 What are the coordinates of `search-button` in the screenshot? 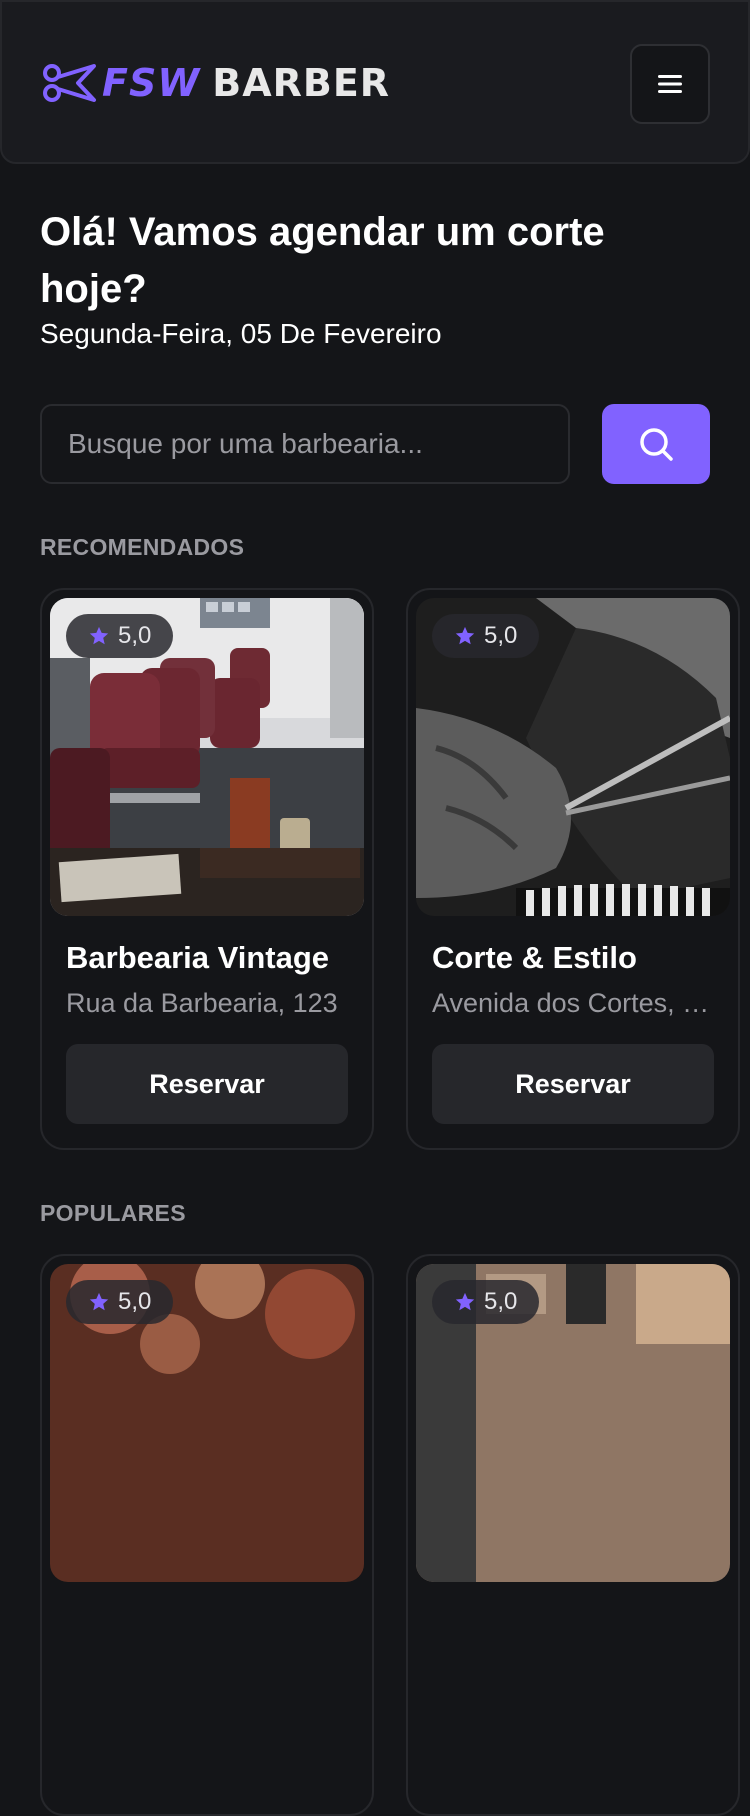 It's located at (656, 444).